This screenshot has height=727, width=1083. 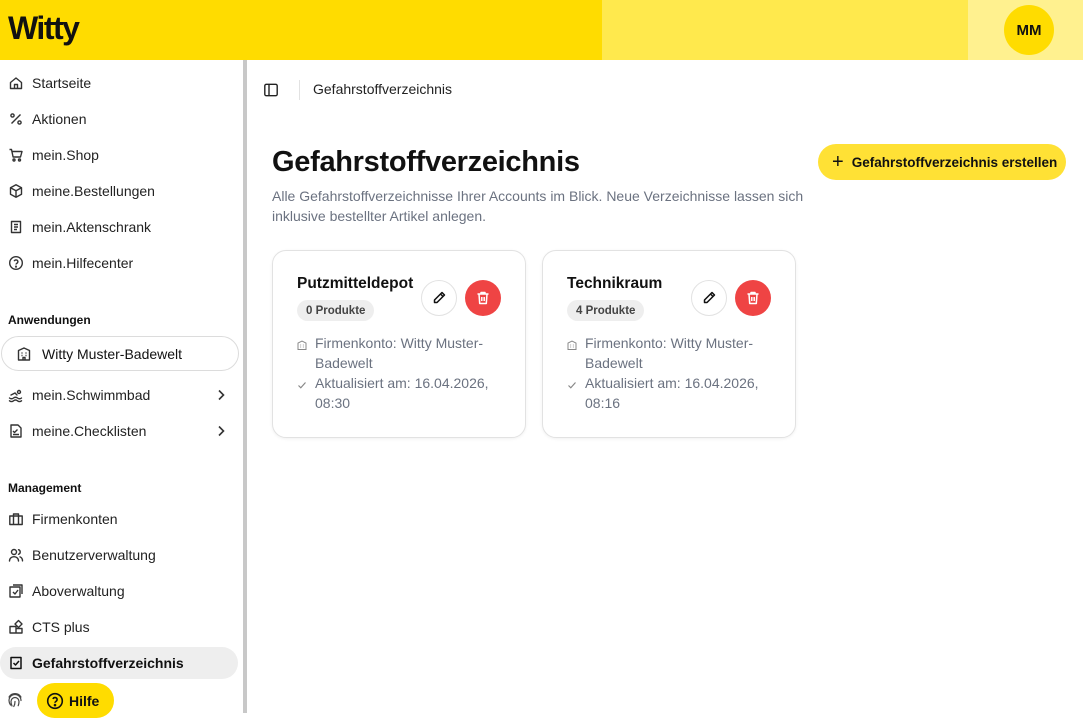 I want to click on sidebar-item-label: Aktionen, so click(x=59, y=119).